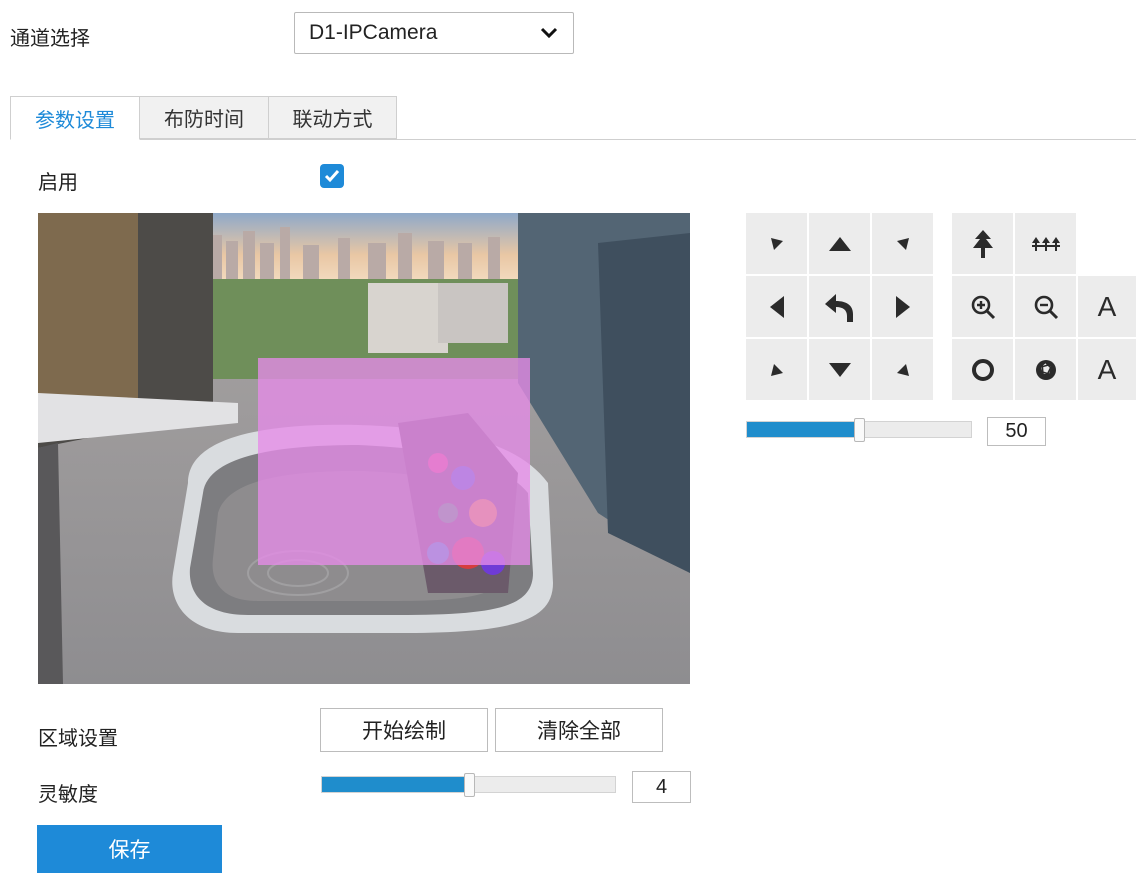 This screenshot has width=1136, height=873. I want to click on region-settings-label: 区域设置, so click(78, 738).